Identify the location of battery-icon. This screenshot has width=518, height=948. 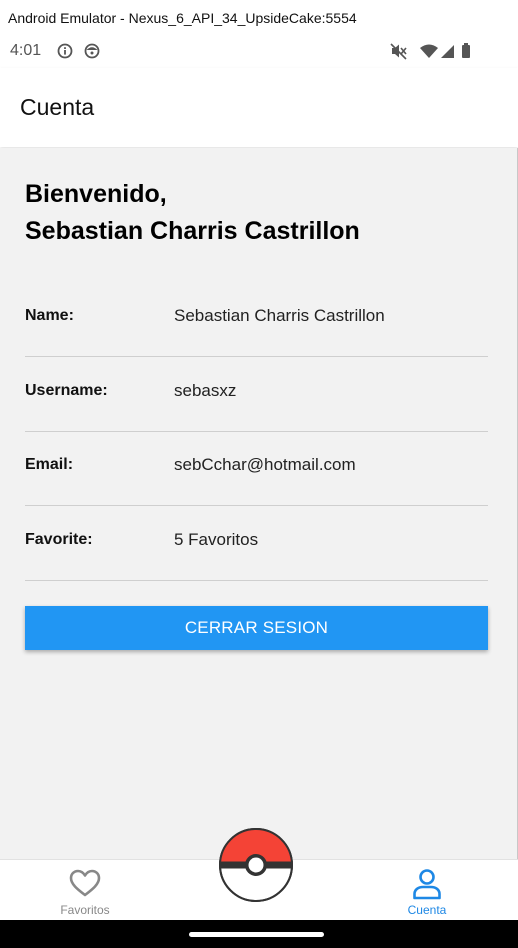
(466, 50).